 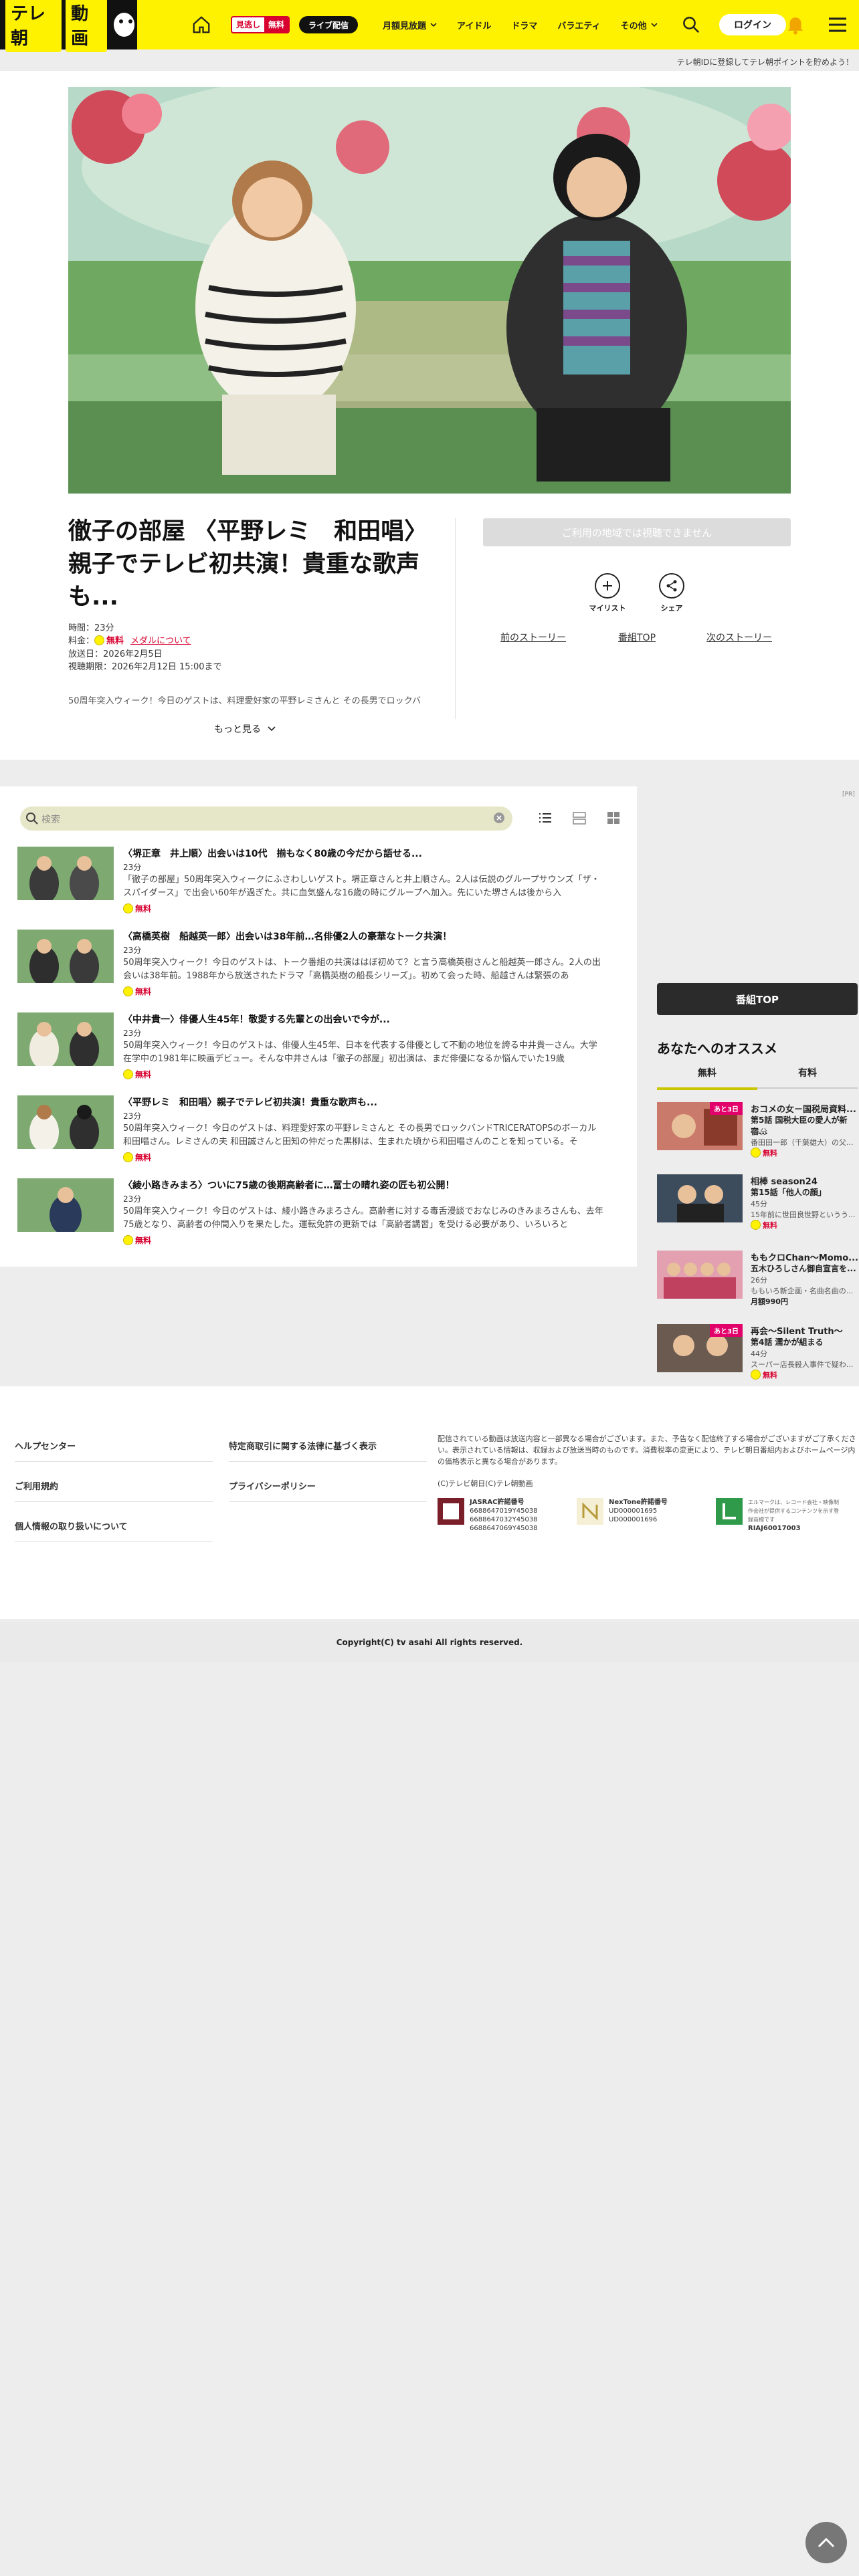 I want to click on logo-text: テレ朝, so click(x=33, y=26).